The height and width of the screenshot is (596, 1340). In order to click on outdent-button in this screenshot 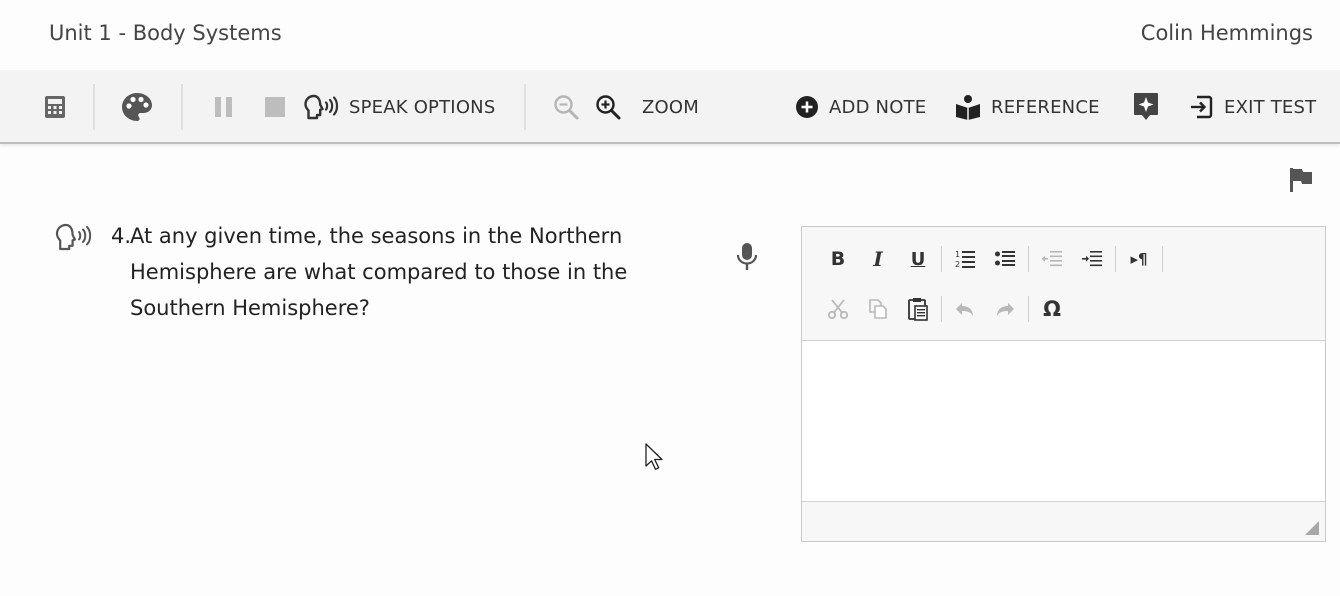, I will do `click(1052, 259)`.